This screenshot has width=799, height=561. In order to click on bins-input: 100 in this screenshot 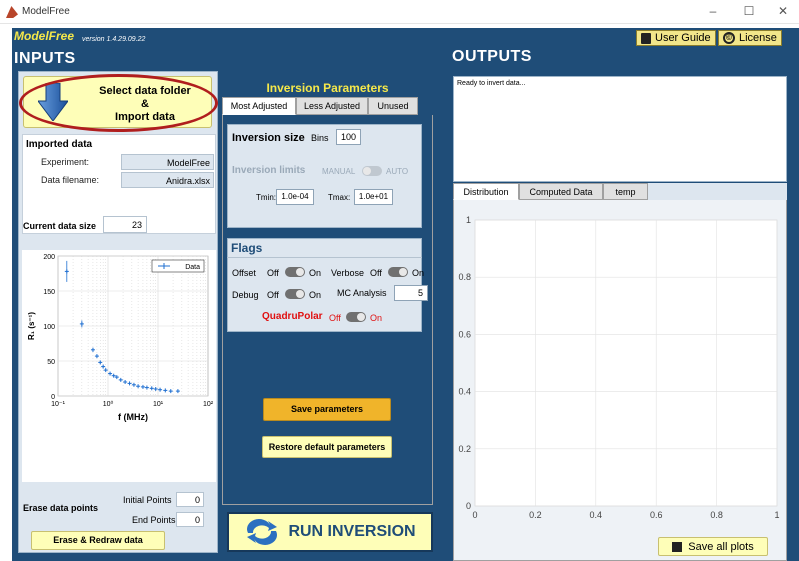, I will do `click(348, 137)`.